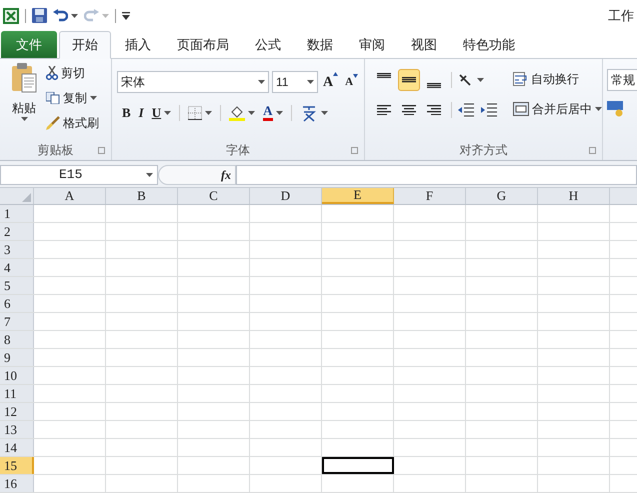 This screenshot has height=493, width=637. Describe the element at coordinates (72, 98) in the screenshot. I see `copy-button: 复制` at that location.